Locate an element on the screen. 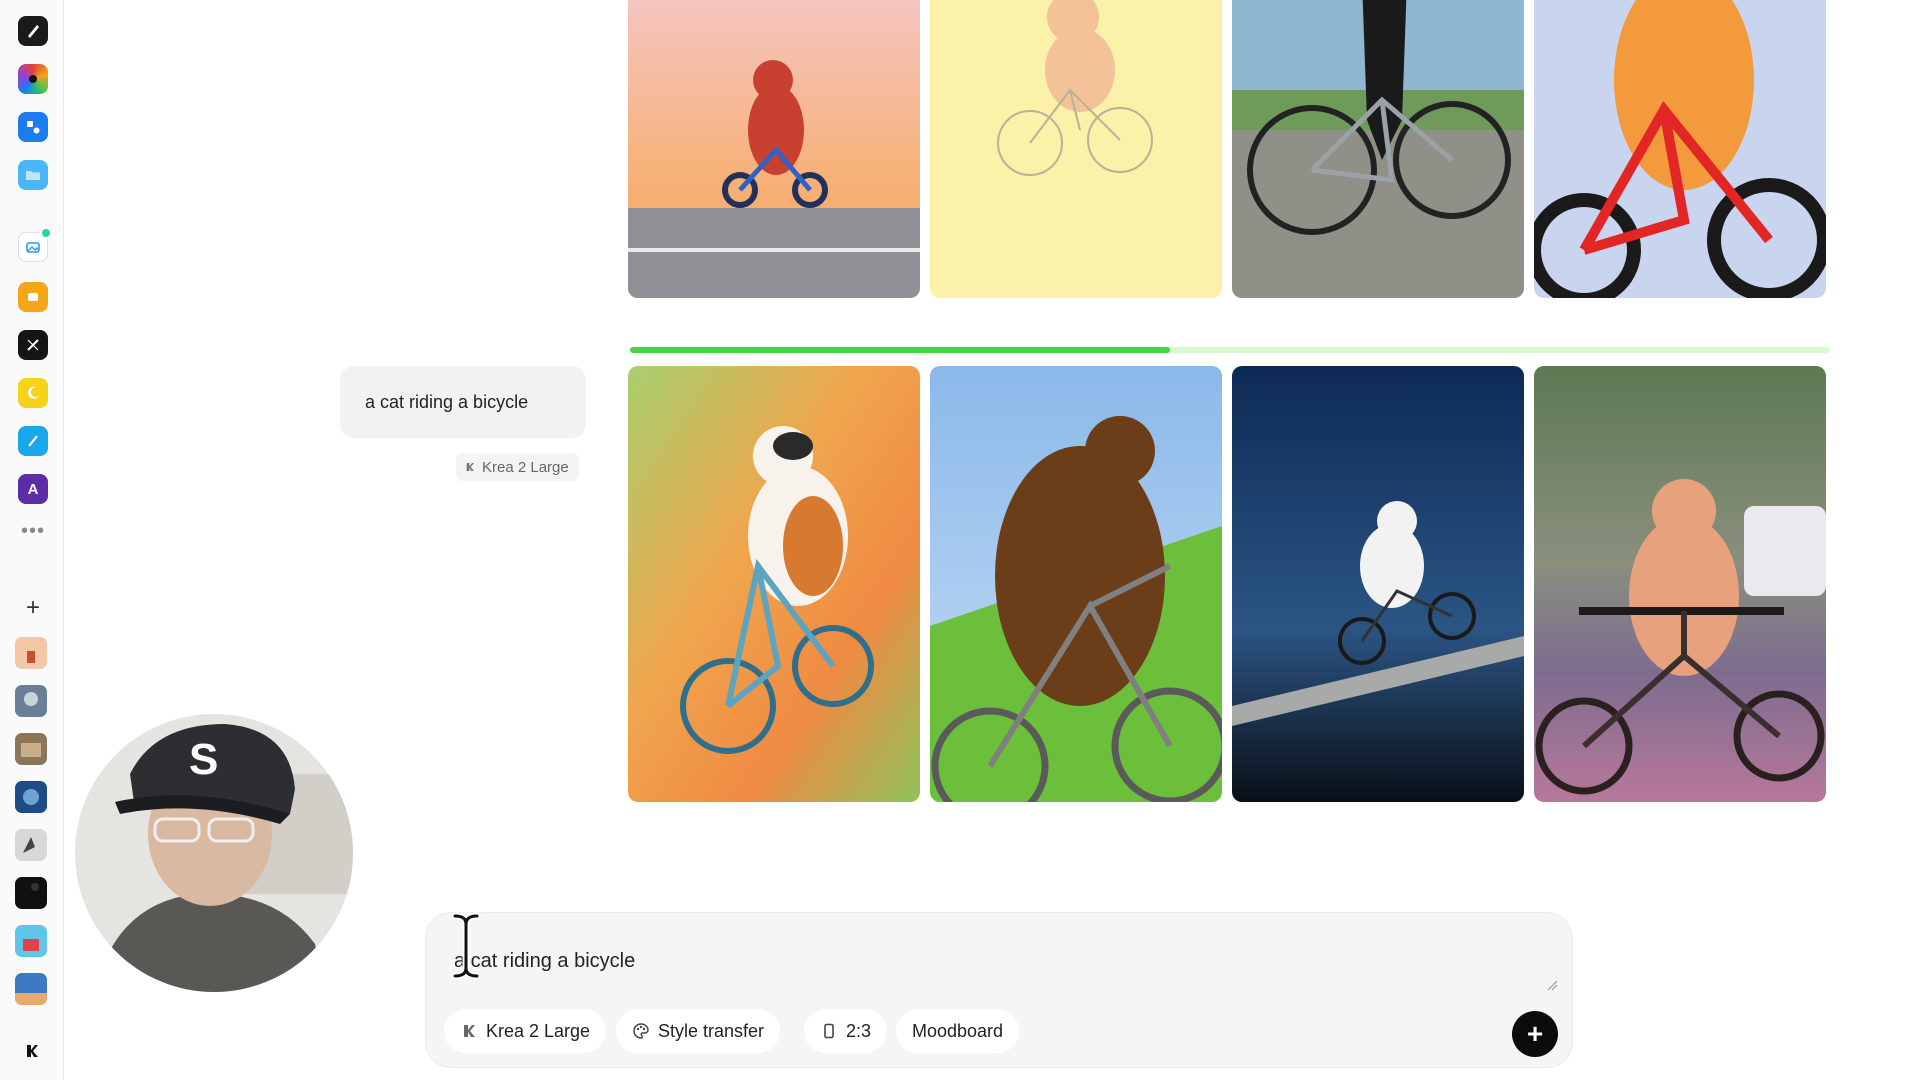 Image resolution: width=1920 pixels, height=1080 pixels. folder-icon is located at coordinates (33, 175).